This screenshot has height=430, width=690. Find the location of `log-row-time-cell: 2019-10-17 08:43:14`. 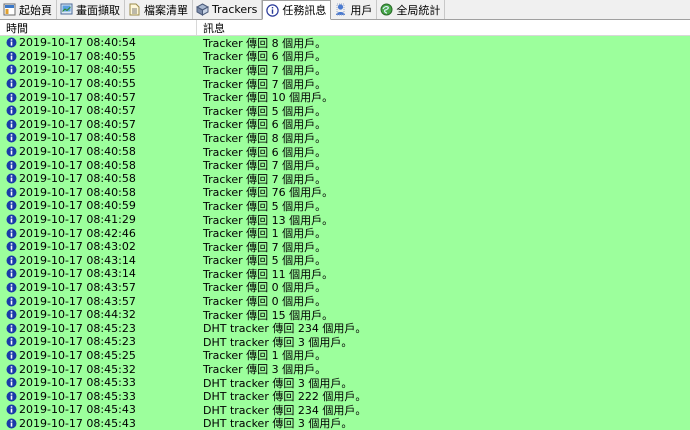

log-row-time-cell: 2019-10-17 08:43:14 is located at coordinates (98, 273).